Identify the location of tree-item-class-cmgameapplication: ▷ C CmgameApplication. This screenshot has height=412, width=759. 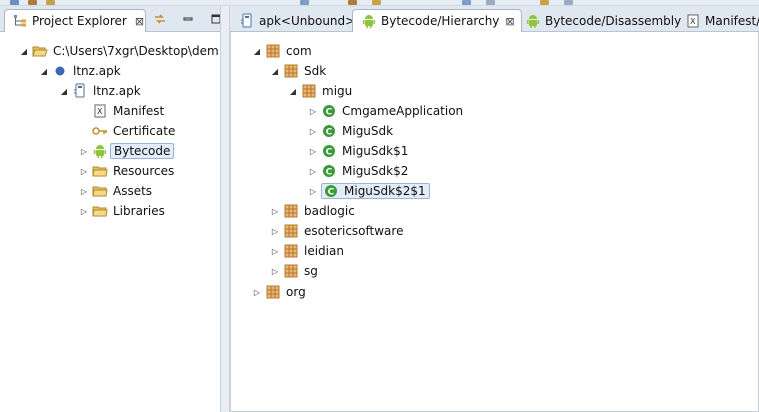
(385, 111).